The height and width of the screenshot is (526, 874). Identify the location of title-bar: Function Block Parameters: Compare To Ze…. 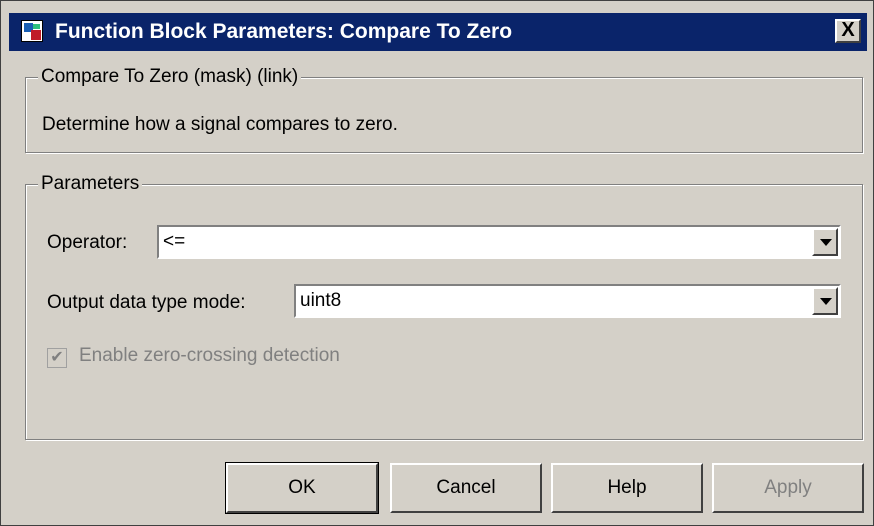
(438, 32).